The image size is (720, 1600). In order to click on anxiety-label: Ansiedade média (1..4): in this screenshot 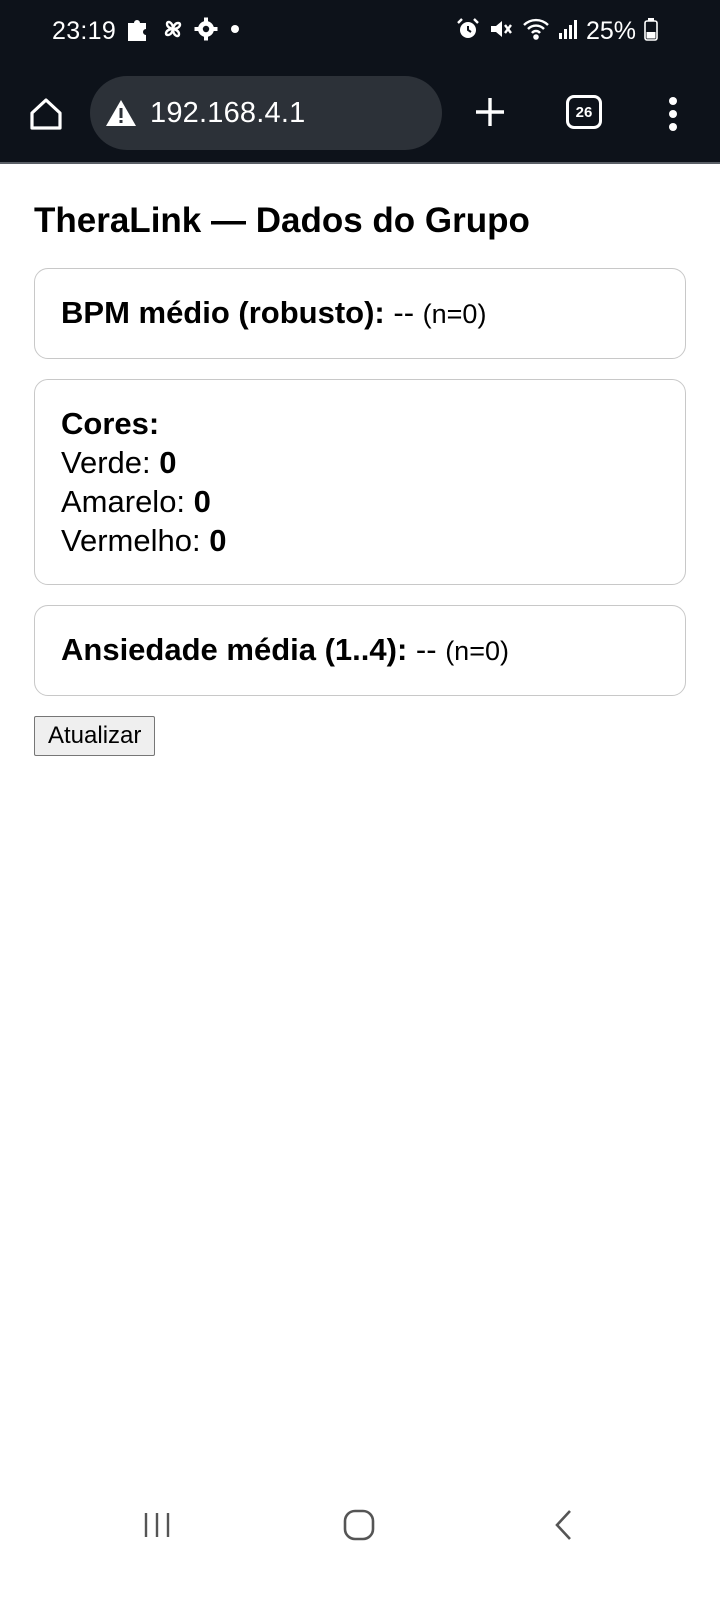, I will do `click(234, 649)`.